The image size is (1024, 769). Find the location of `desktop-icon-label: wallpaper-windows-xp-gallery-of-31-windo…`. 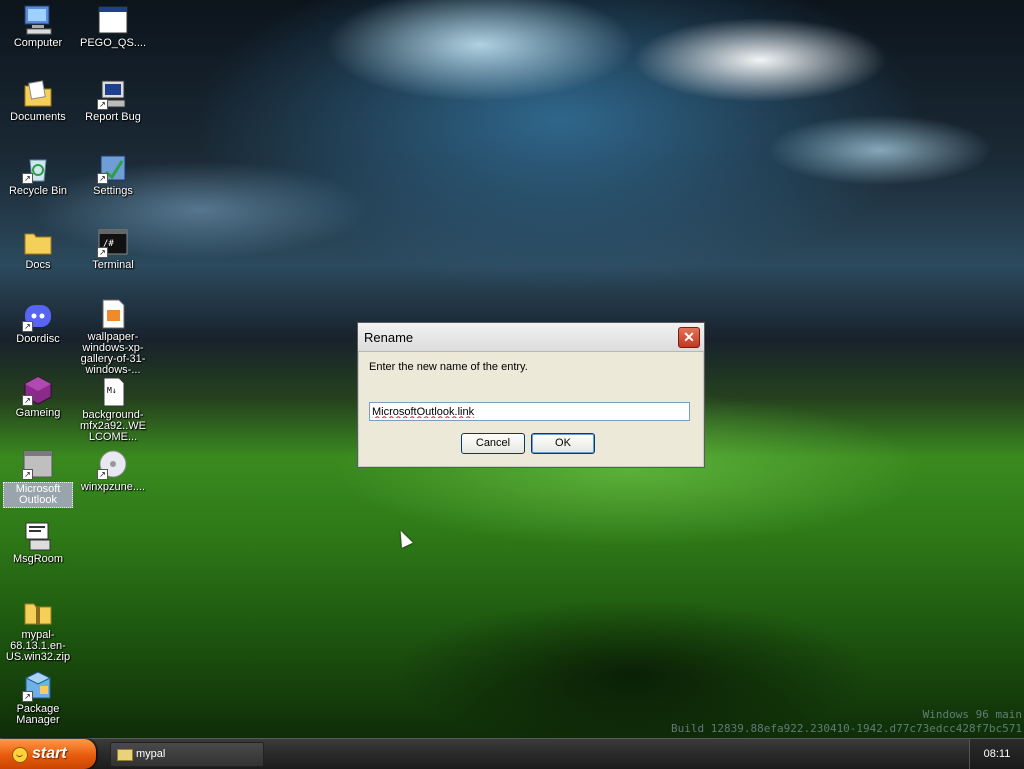

desktop-icon-label: wallpaper-windows-xp-gallery-of-31-windo… is located at coordinates (113, 353).